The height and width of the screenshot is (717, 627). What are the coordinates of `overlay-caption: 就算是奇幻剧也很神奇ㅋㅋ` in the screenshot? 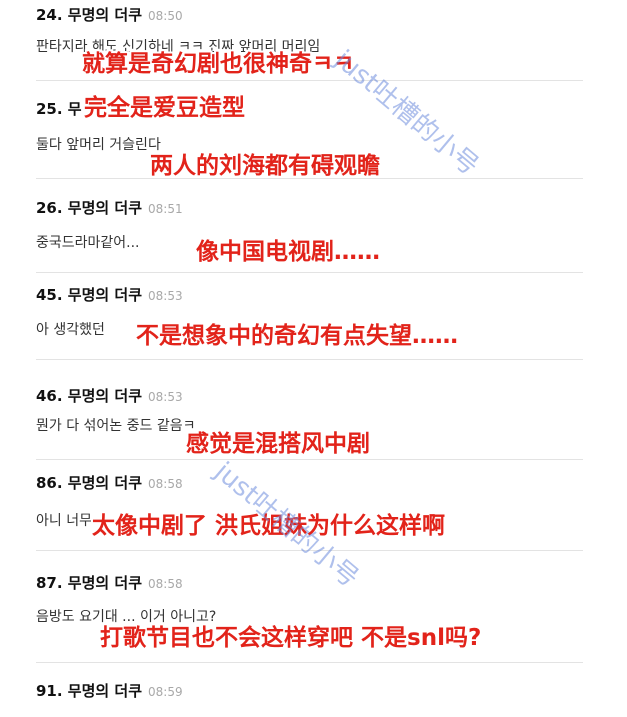 It's located at (218, 64).